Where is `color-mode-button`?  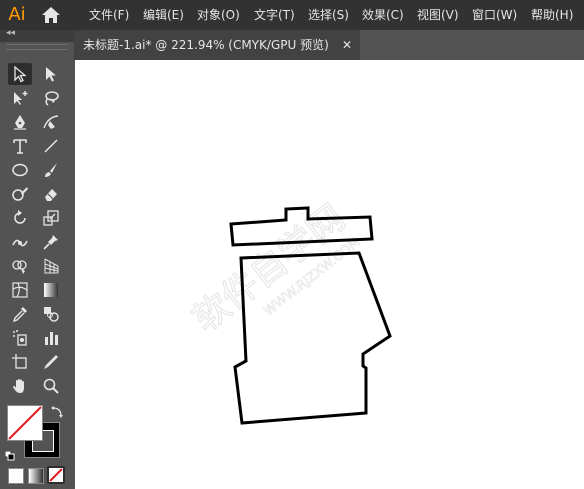
color-mode-button is located at coordinates (16, 476).